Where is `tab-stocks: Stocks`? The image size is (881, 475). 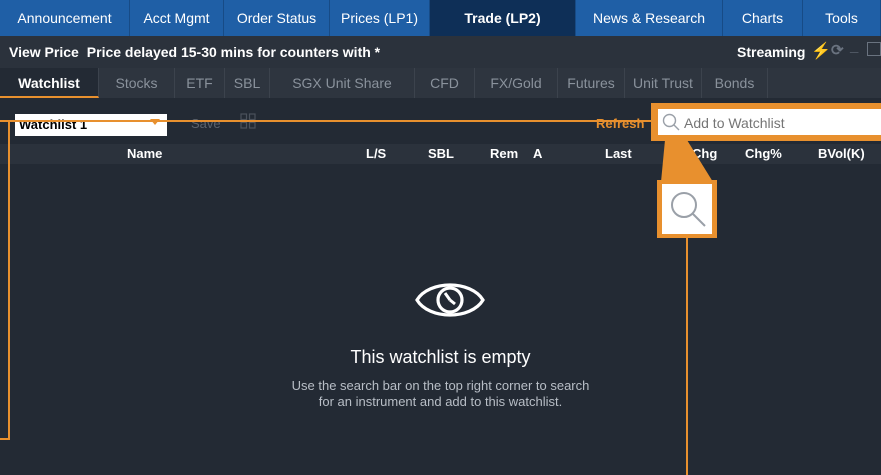 tab-stocks: Stocks is located at coordinates (137, 83).